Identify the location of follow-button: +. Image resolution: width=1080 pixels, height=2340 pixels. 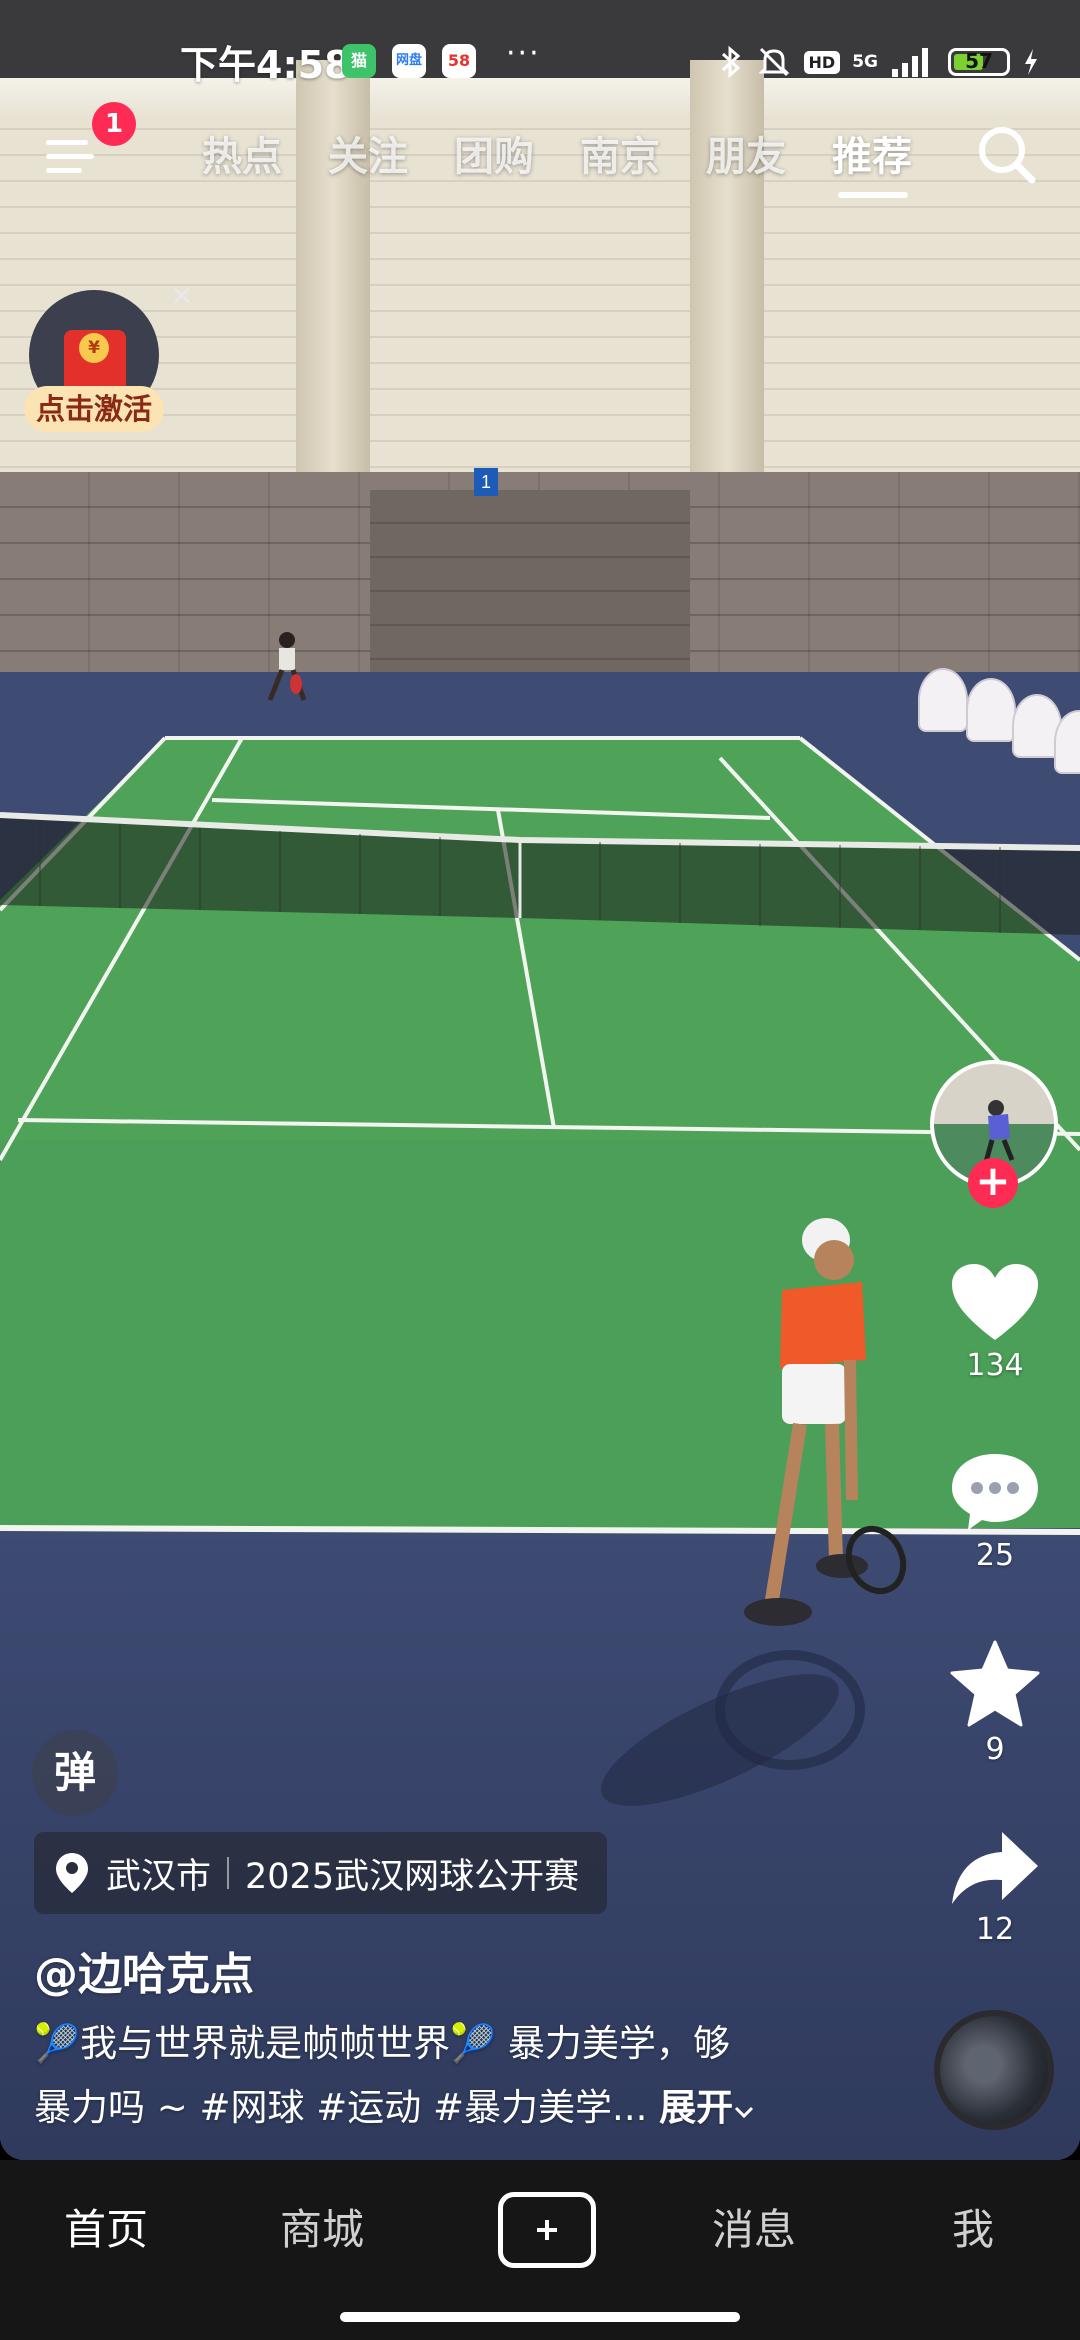
(993, 1183).